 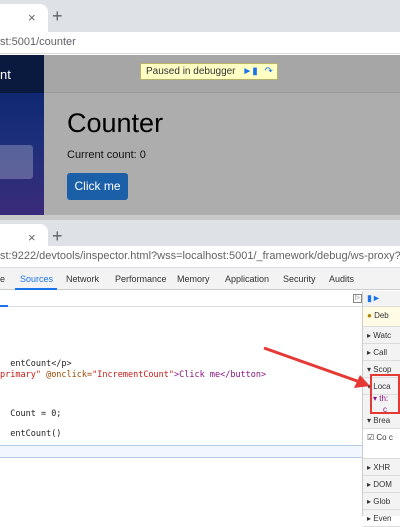 What do you see at coordinates (299, 279) in the screenshot?
I see `tab-security: Security` at bounding box center [299, 279].